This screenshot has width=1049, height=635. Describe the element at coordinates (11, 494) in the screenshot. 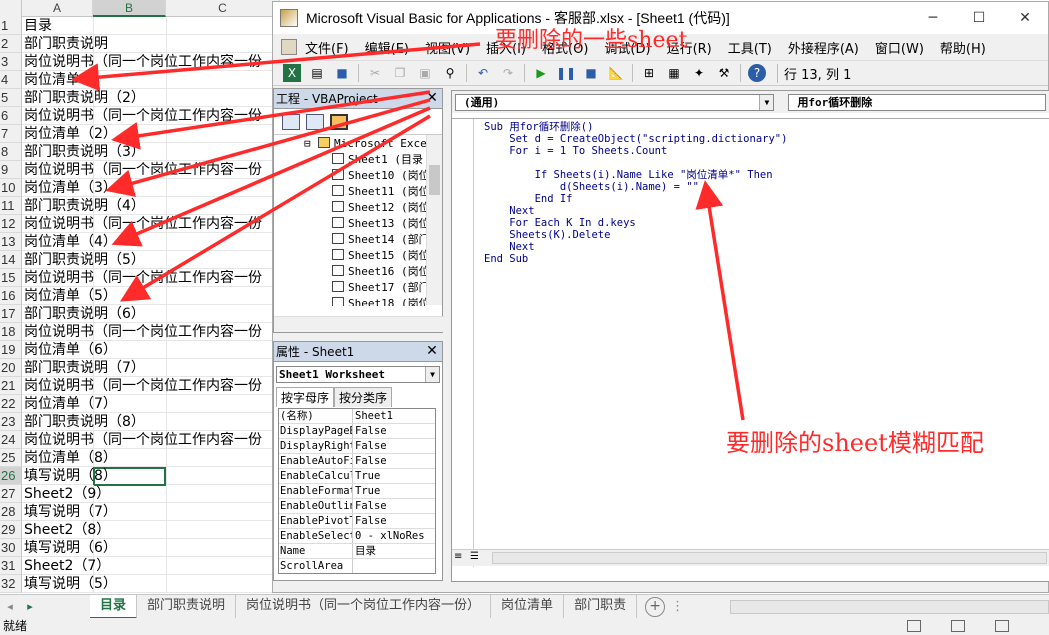

I see `row-number: 27` at that location.